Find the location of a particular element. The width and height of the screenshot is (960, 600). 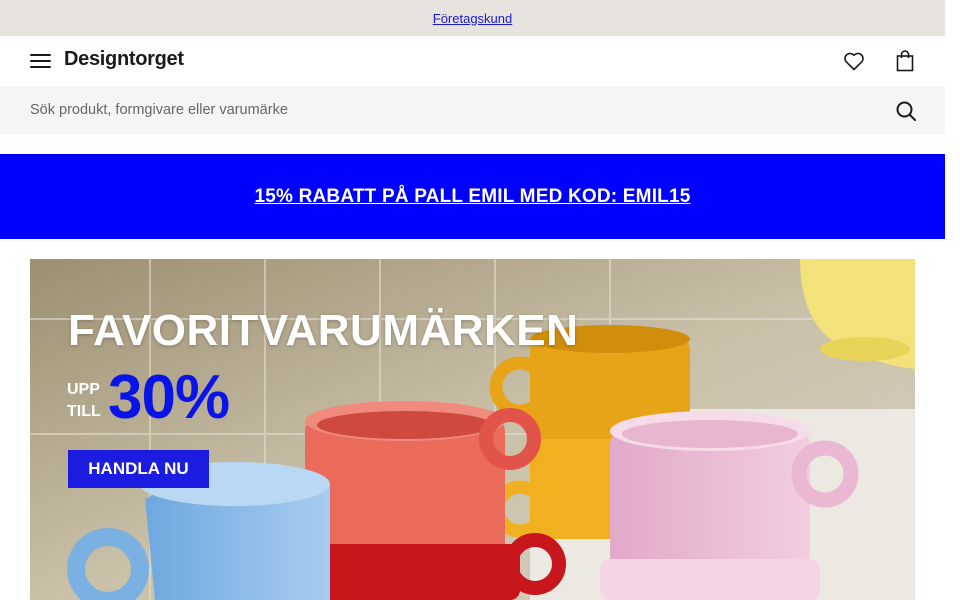

hero-title: FAVORITVARUMÄRKEN is located at coordinates (323, 330).